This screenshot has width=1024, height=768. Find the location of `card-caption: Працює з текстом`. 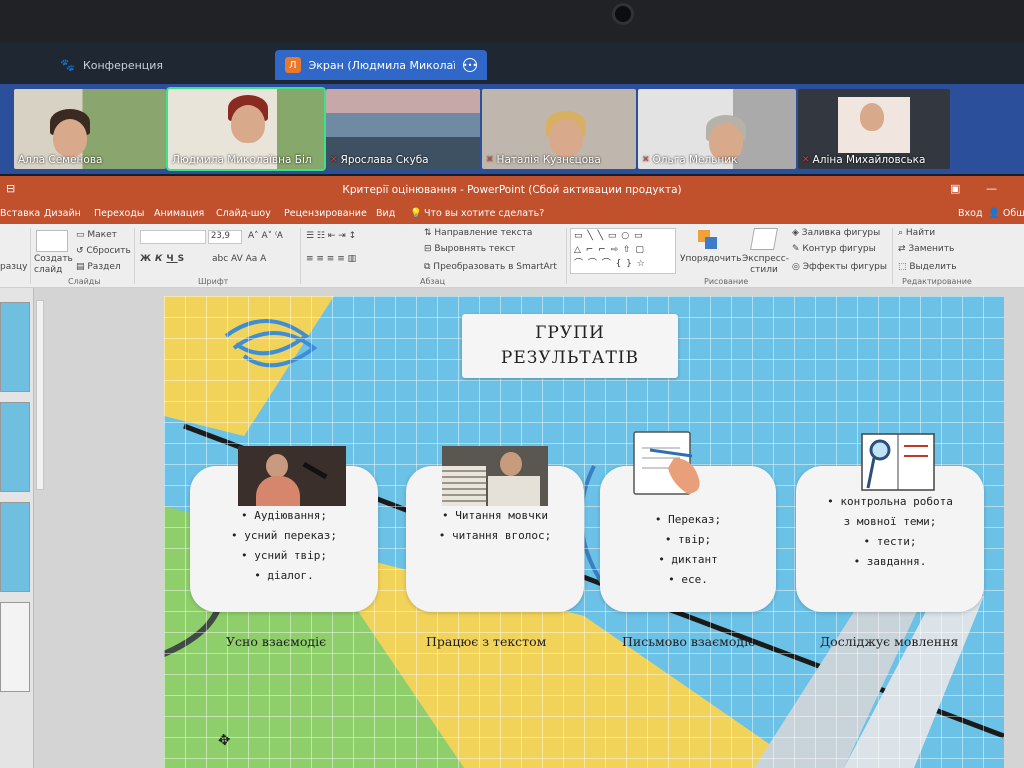

card-caption: Працює з текстом is located at coordinates (486, 641).